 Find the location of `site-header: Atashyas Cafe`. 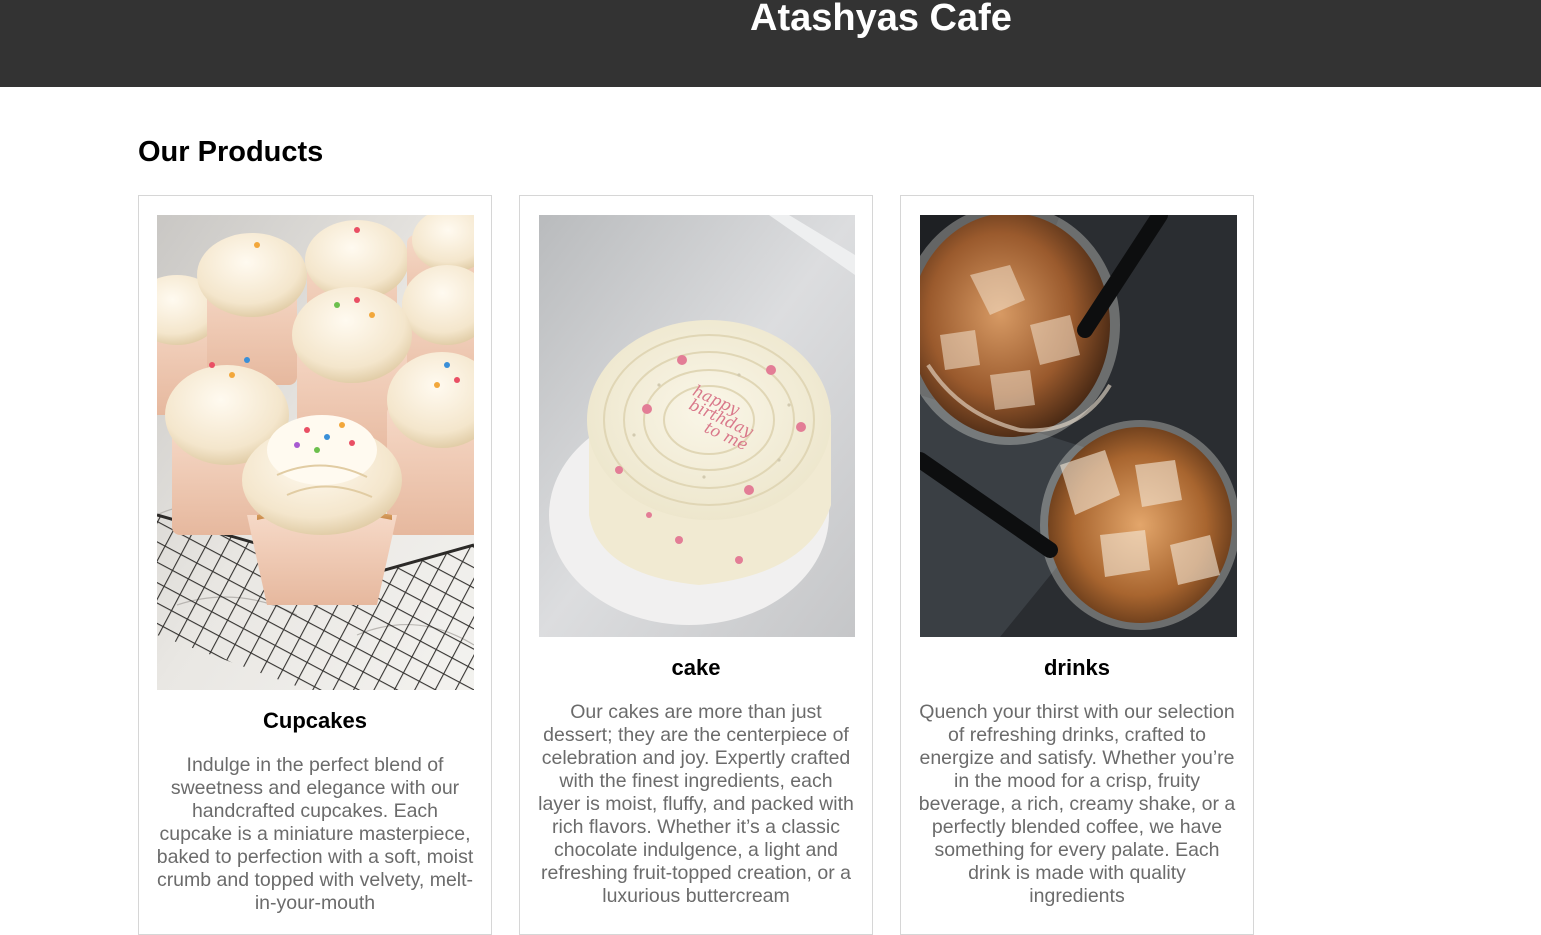

site-header: Atashyas Cafe is located at coordinates (770, 43).